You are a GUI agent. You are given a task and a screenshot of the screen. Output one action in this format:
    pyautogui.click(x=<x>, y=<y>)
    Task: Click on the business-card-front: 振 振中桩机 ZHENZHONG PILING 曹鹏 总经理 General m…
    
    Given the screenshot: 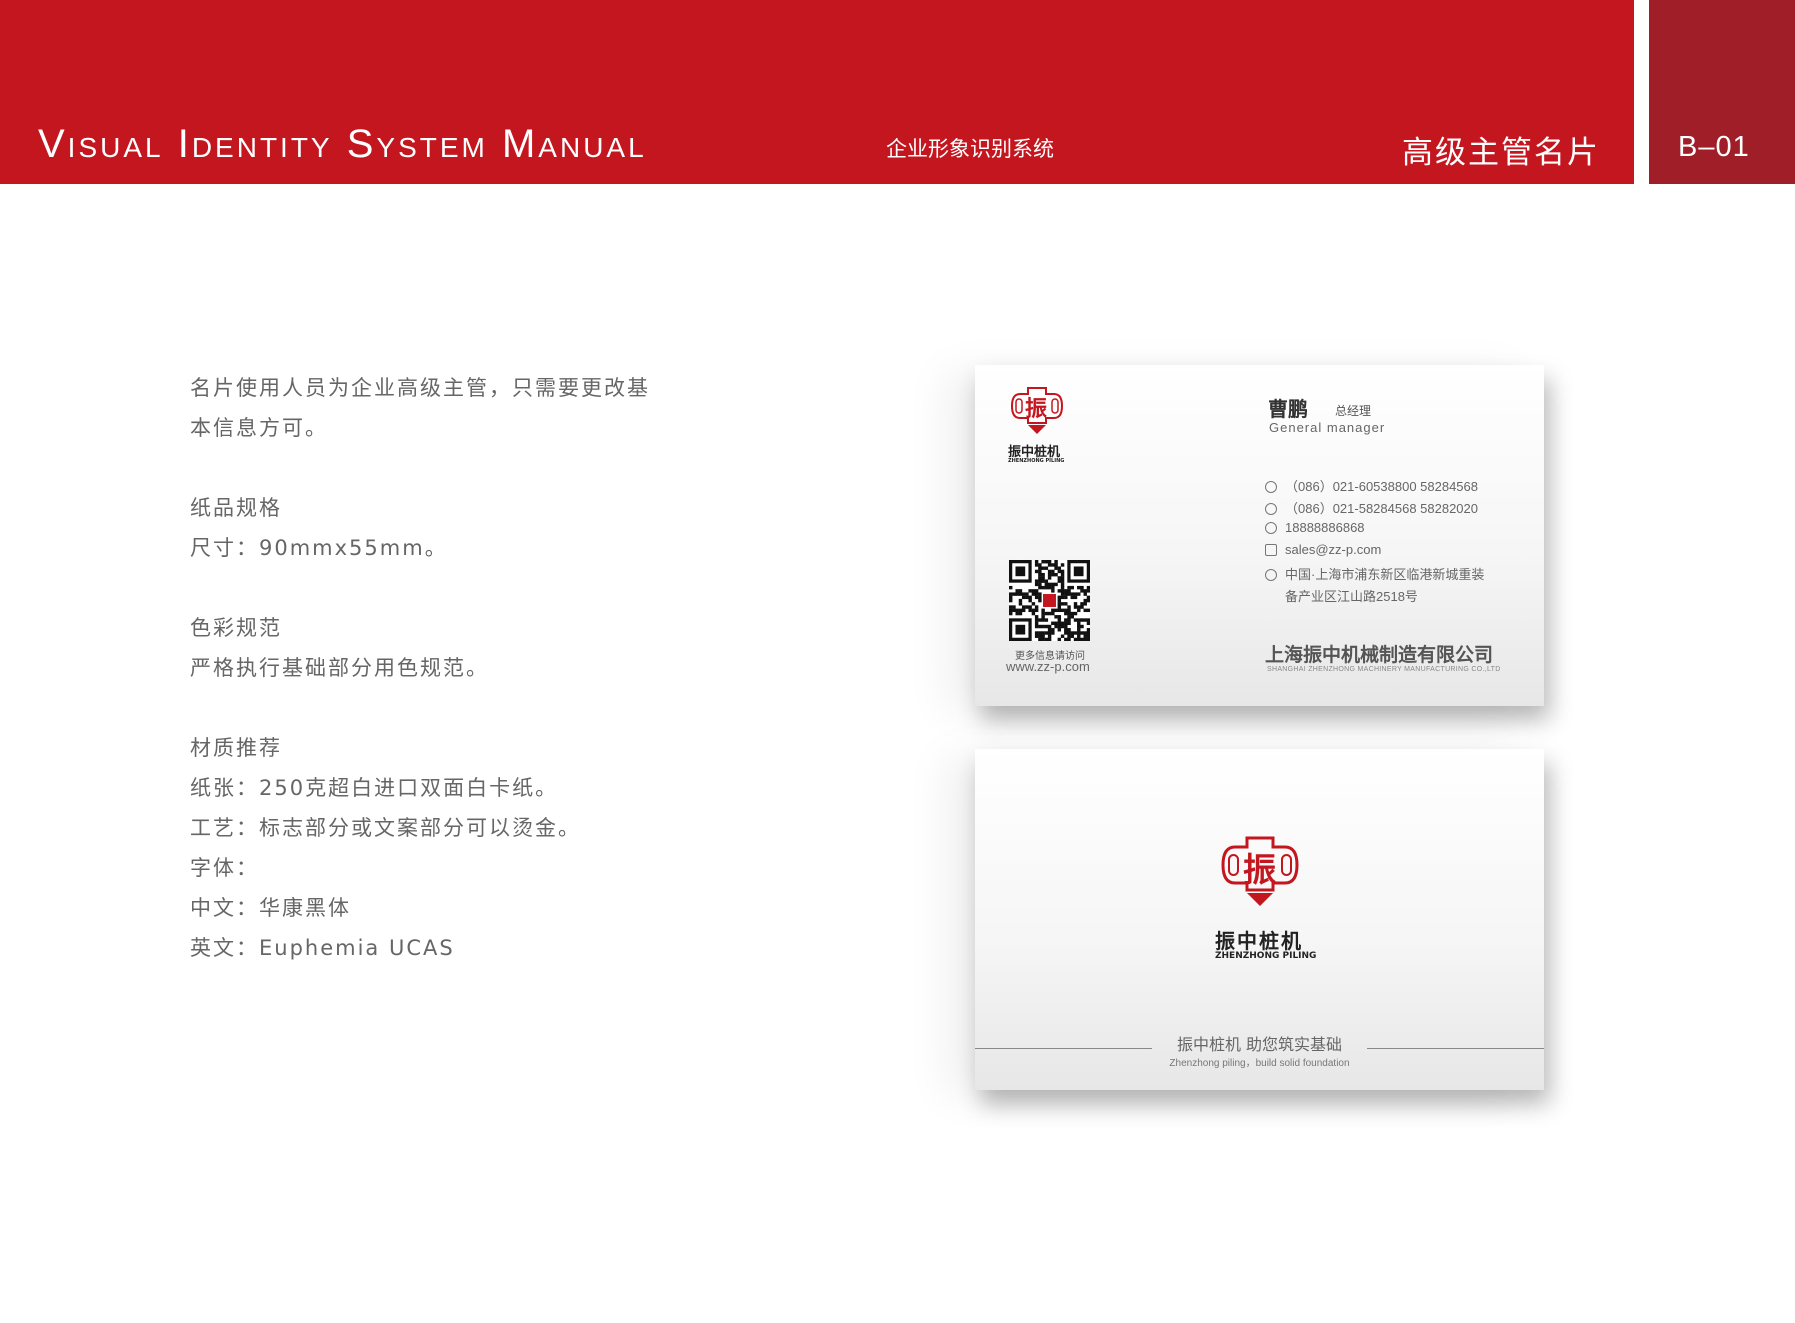 What is the action you would take?
    pyautogui.click(x=1259, y=535)
    